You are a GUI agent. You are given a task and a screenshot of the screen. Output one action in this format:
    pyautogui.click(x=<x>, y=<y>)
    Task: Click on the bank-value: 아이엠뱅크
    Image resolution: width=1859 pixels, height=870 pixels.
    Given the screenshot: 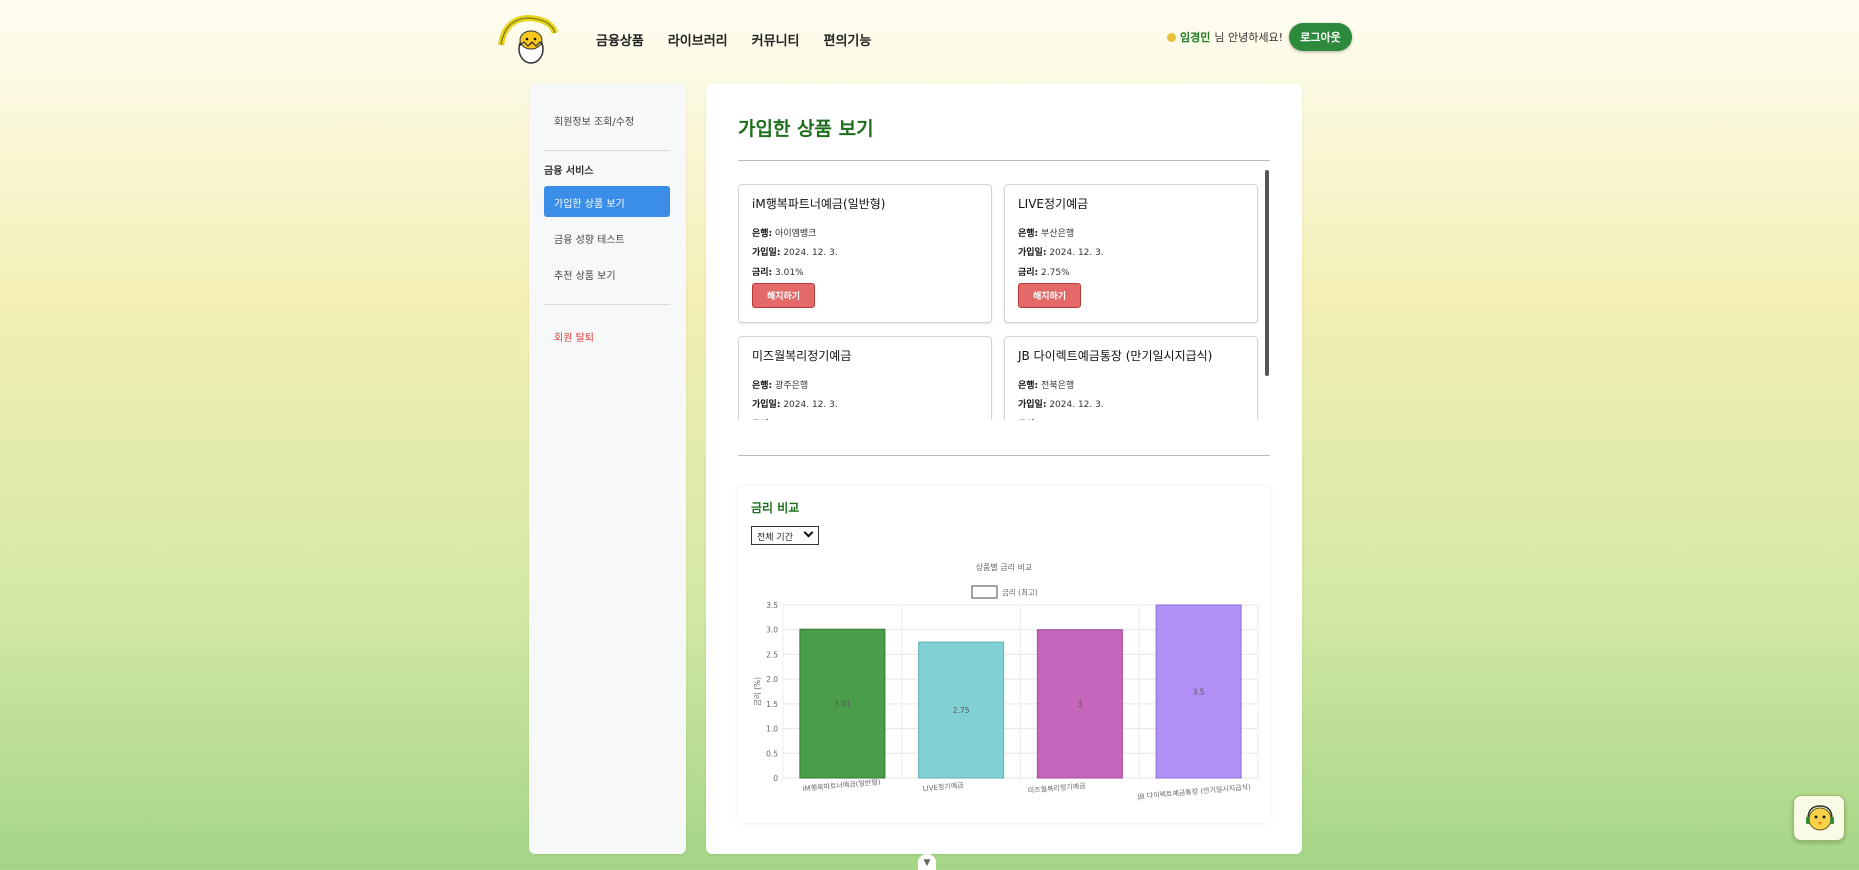 What is the action you would take?
    pyautogui.click(x=796, y=234)
    